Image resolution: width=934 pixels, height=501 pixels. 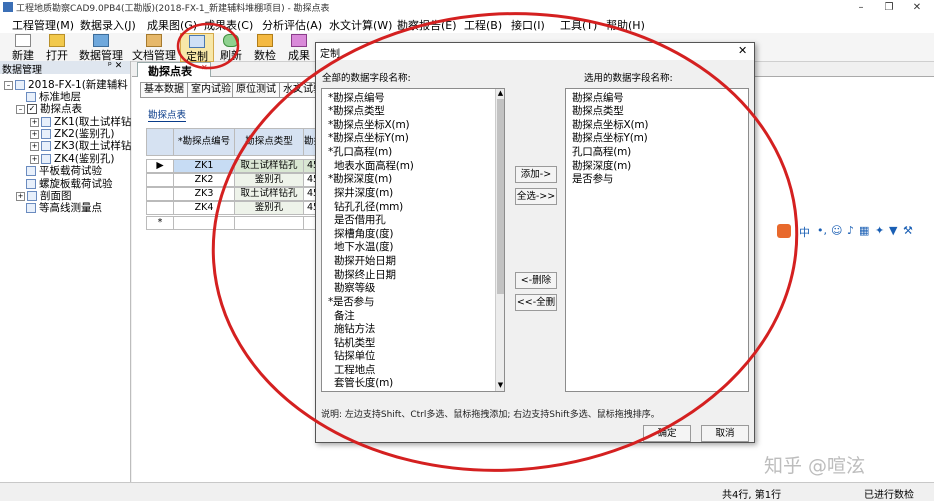 What do you see at coordinates (536, 174) in the screenshot?
I see `add-field-button: 添加->` at bounding box center [536, 174].